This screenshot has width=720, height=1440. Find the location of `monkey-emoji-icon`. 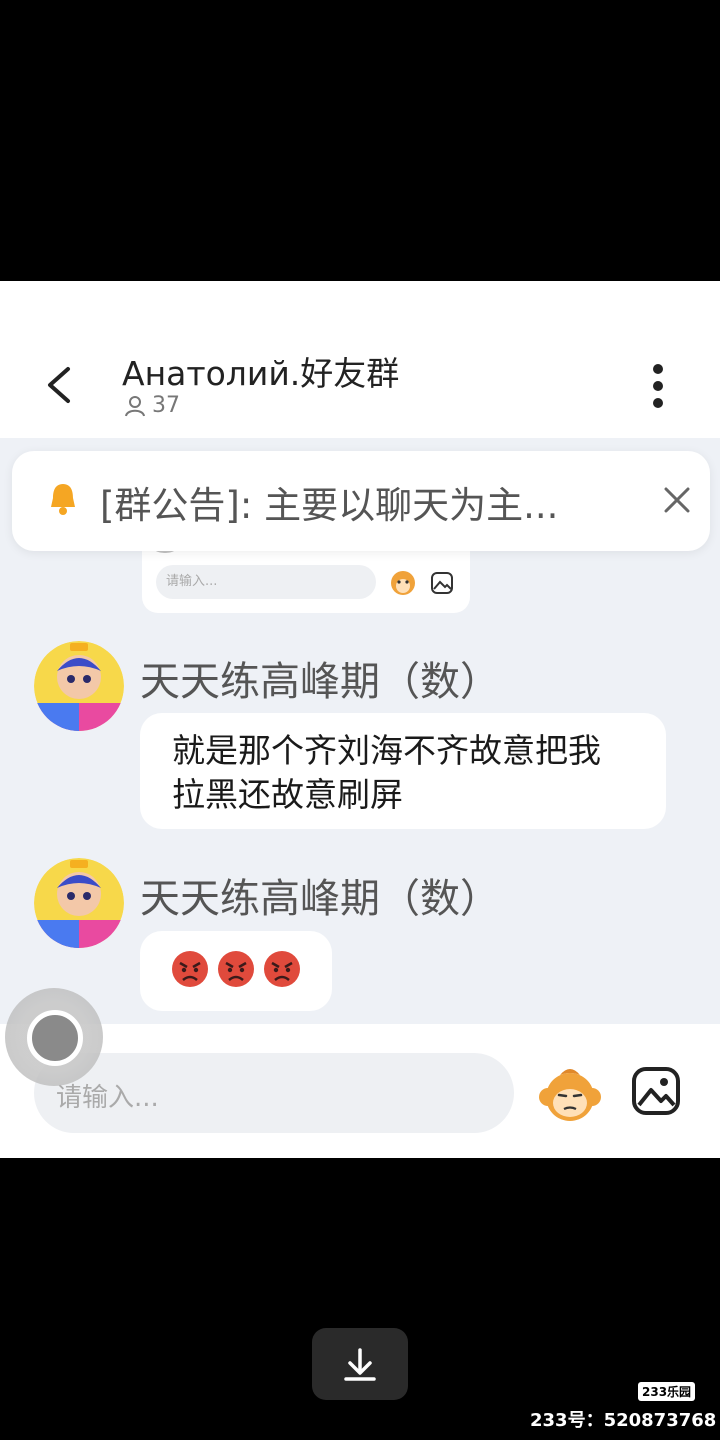

monkey-emoji-icon is located at coordinates (570, 1095).